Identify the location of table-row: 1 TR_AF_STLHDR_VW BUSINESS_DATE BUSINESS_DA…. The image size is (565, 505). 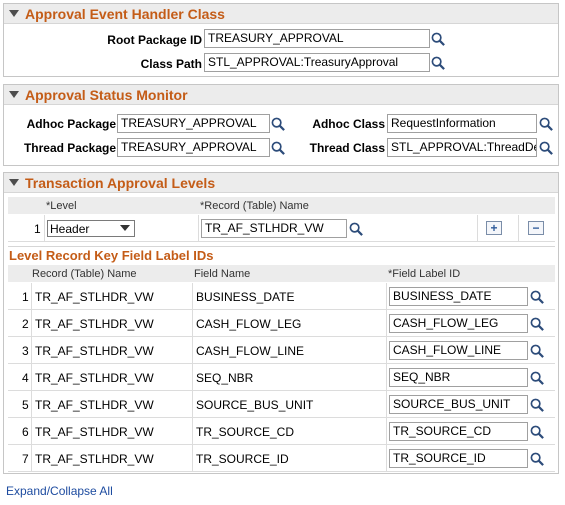
(281, 296).